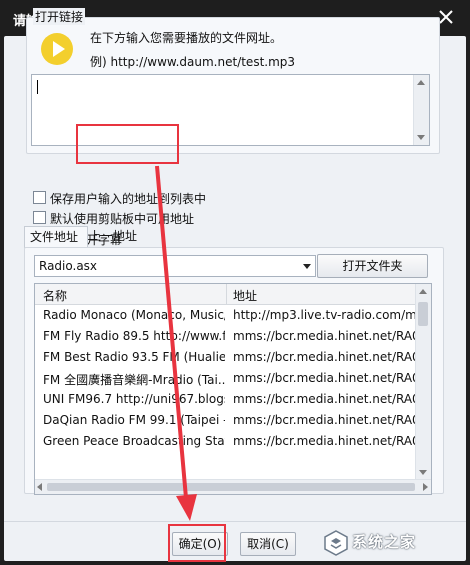  What do you see at coordinates (57, 49) in the screenshot?
I see `play-icon` at bounding box center [57, 49].